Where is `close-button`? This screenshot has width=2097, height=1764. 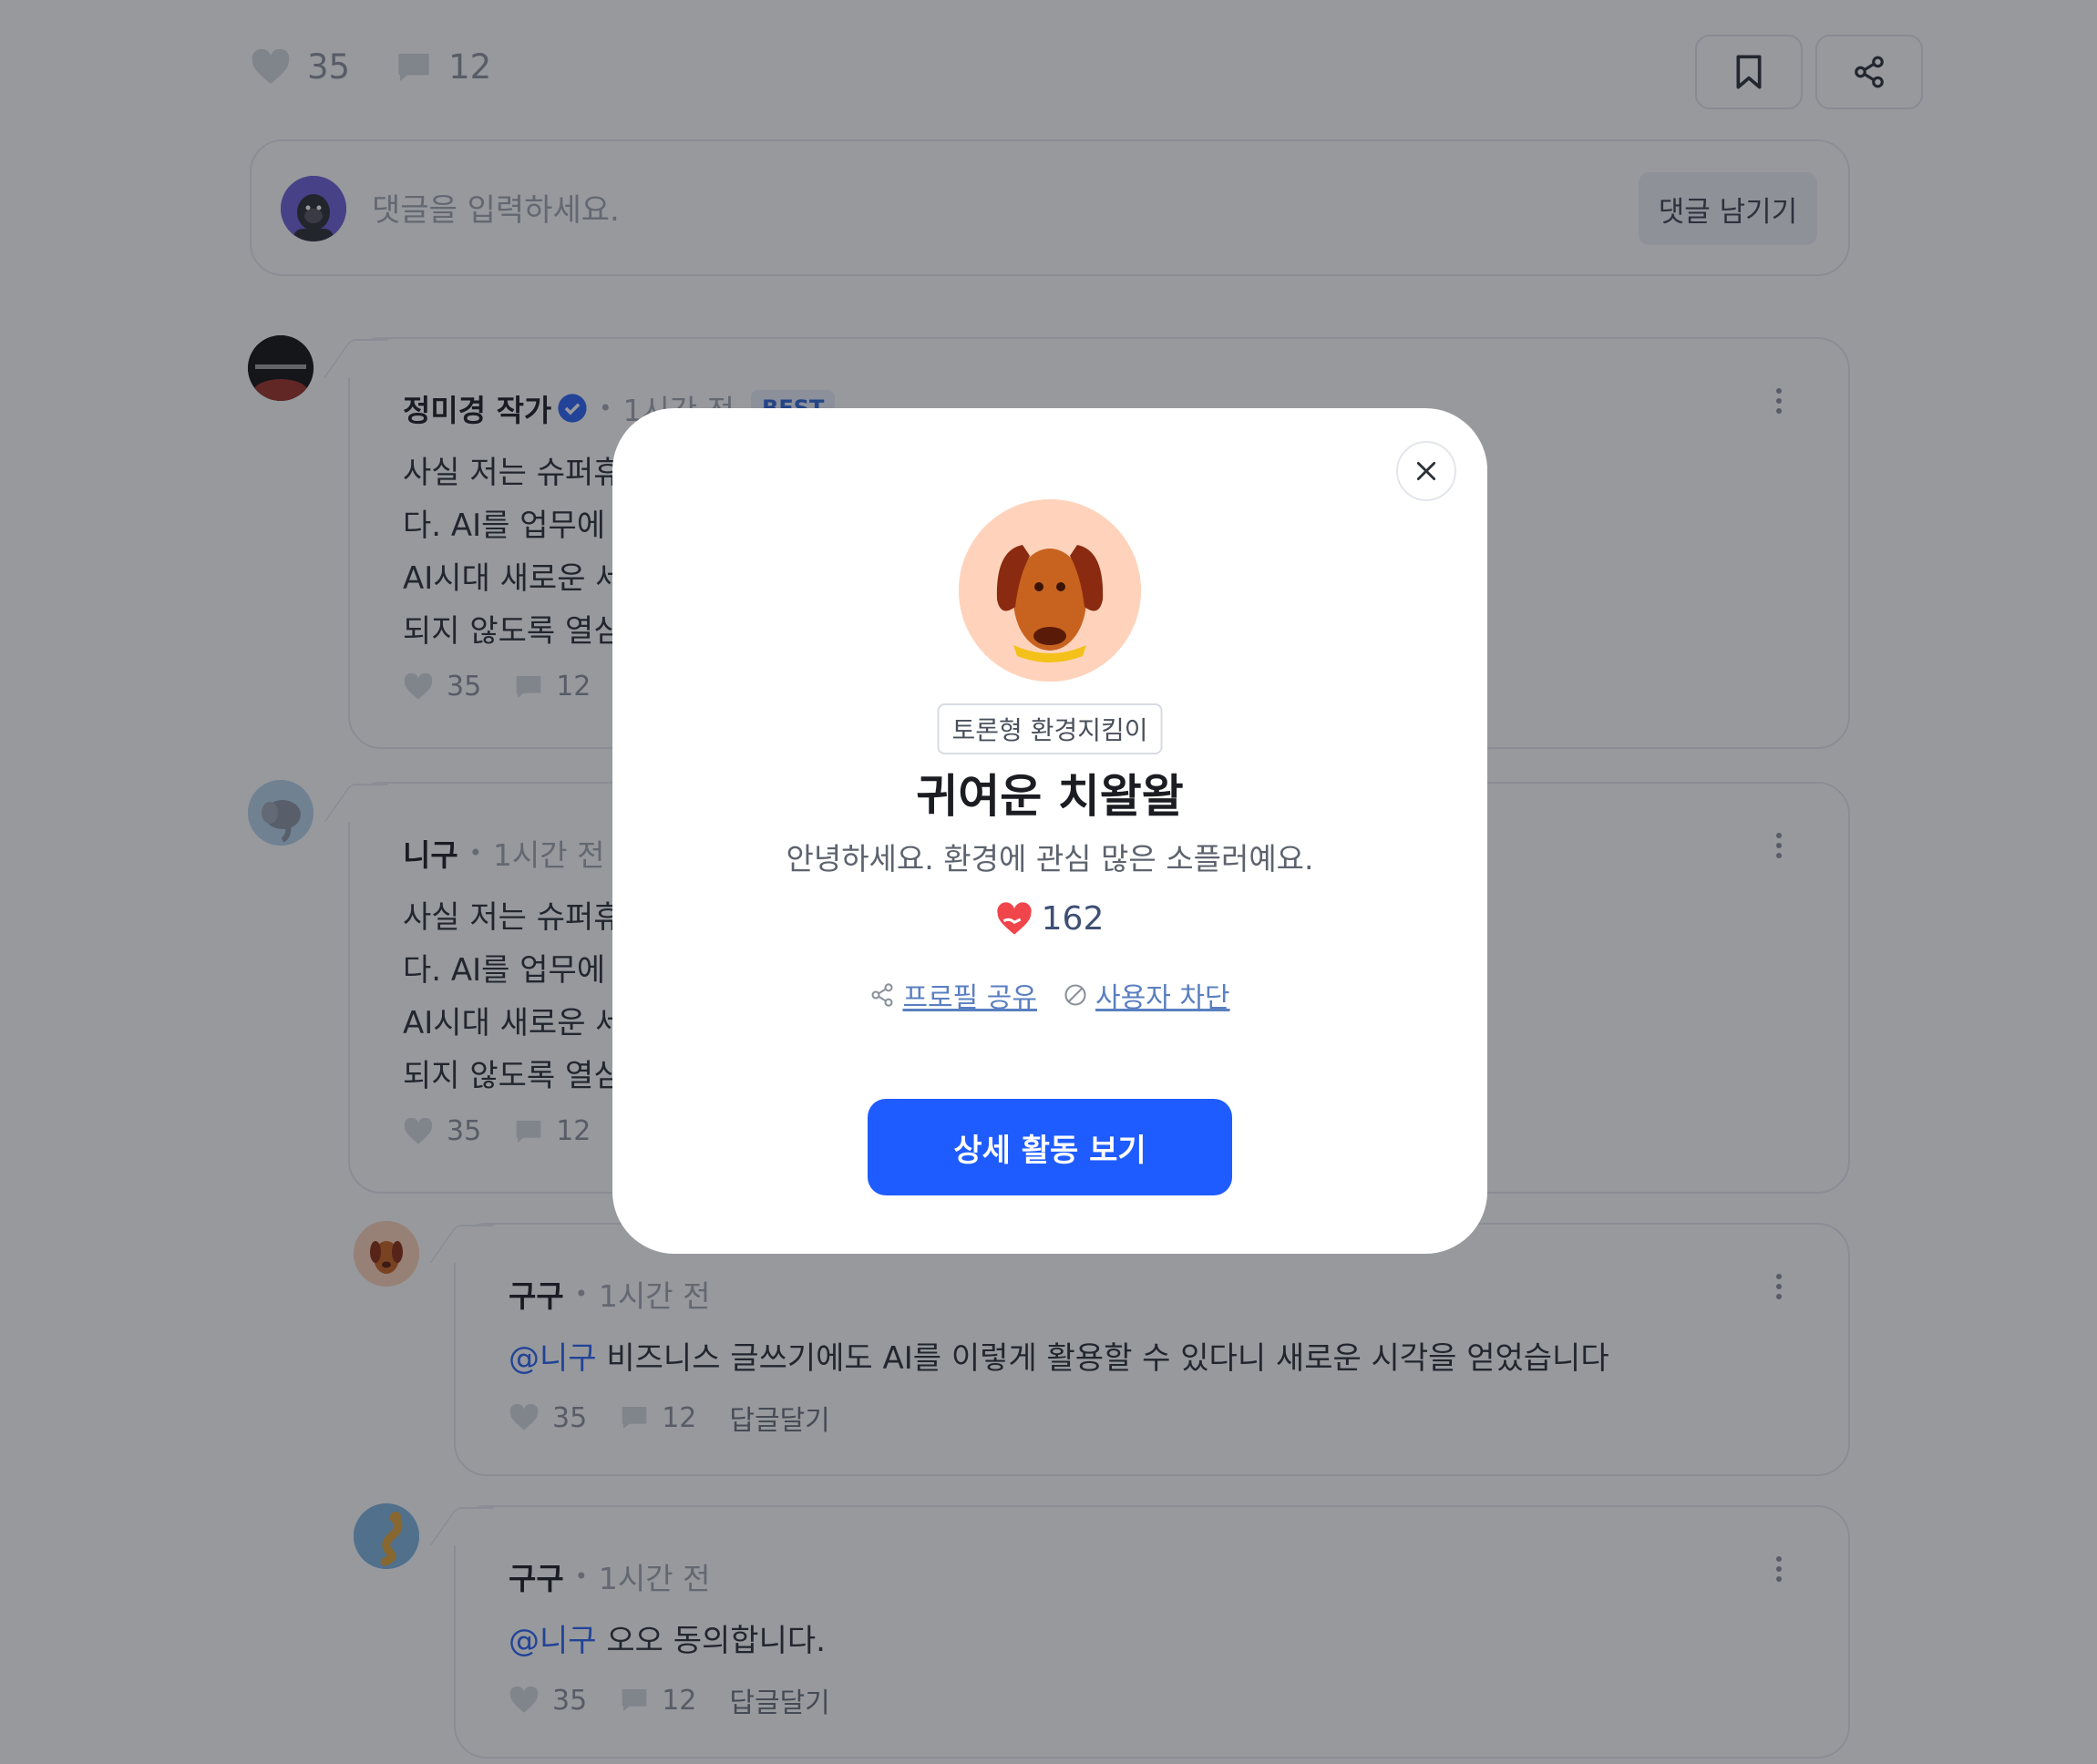
close-button is located at coordinates (1426, 471).